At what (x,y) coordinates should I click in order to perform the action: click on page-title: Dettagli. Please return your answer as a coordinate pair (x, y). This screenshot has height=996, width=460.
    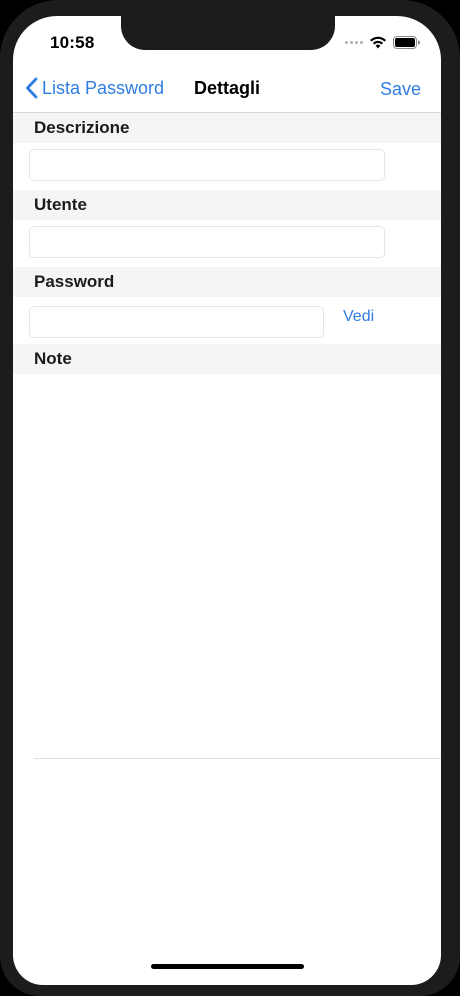
    Looking at the image, I should click on (226, 88).